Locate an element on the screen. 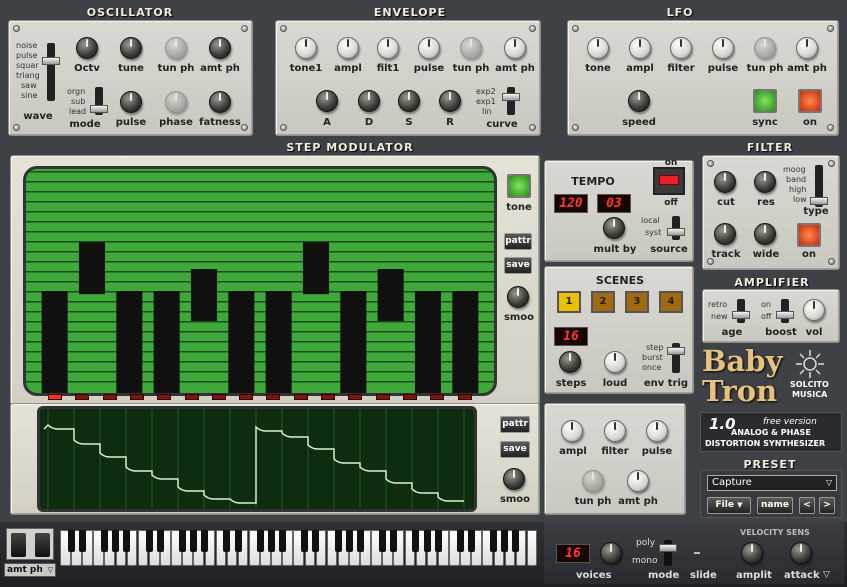 The width and height of the screenshot is (847, 587). mode-opt-orgn: orgn is located at coordinates (76, 92).